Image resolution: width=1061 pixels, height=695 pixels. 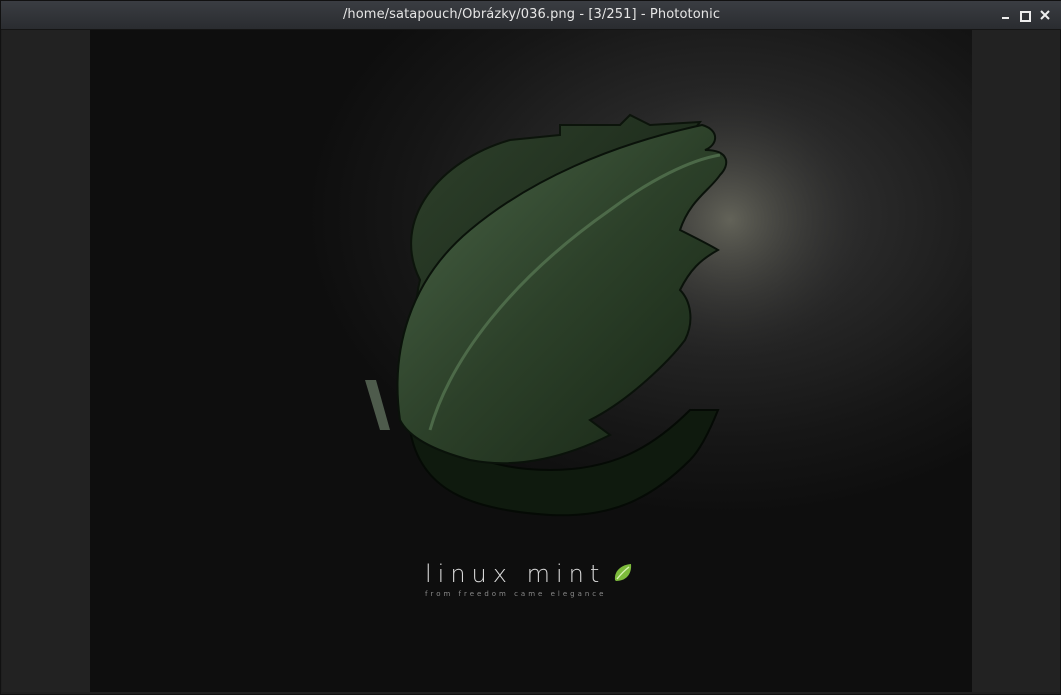 I want to click on close-button, so click(x=1045, y=15).